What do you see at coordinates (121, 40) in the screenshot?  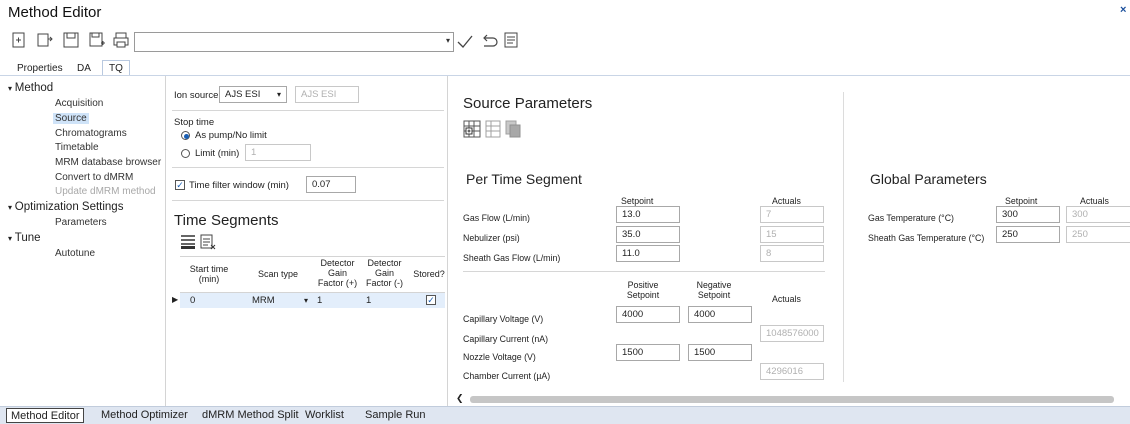 I see `print-icon` at bounding box center [121, 40].